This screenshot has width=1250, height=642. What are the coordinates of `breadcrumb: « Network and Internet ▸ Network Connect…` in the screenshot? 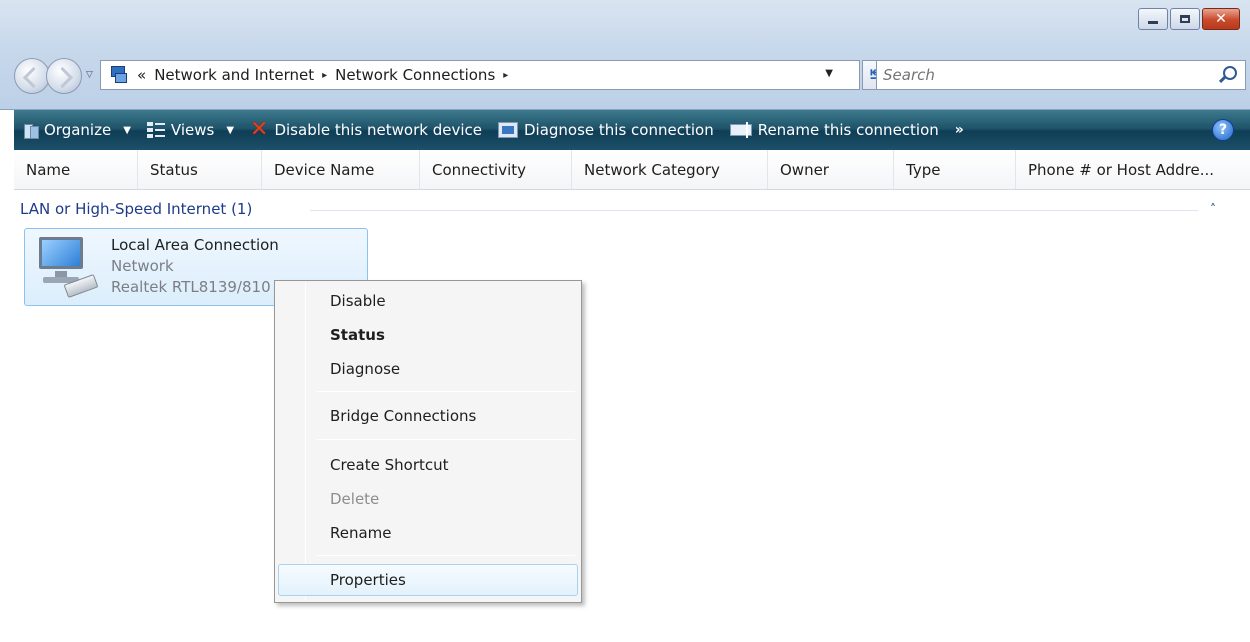 It's located at (322, 75).